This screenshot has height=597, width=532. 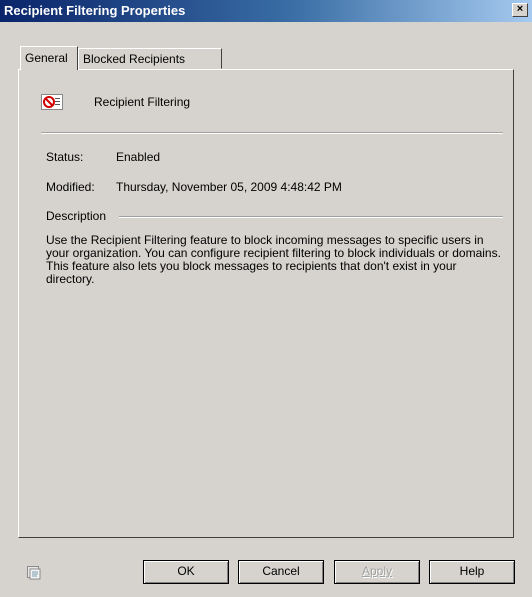 I want to click on separator, so click(x=272, y=133).